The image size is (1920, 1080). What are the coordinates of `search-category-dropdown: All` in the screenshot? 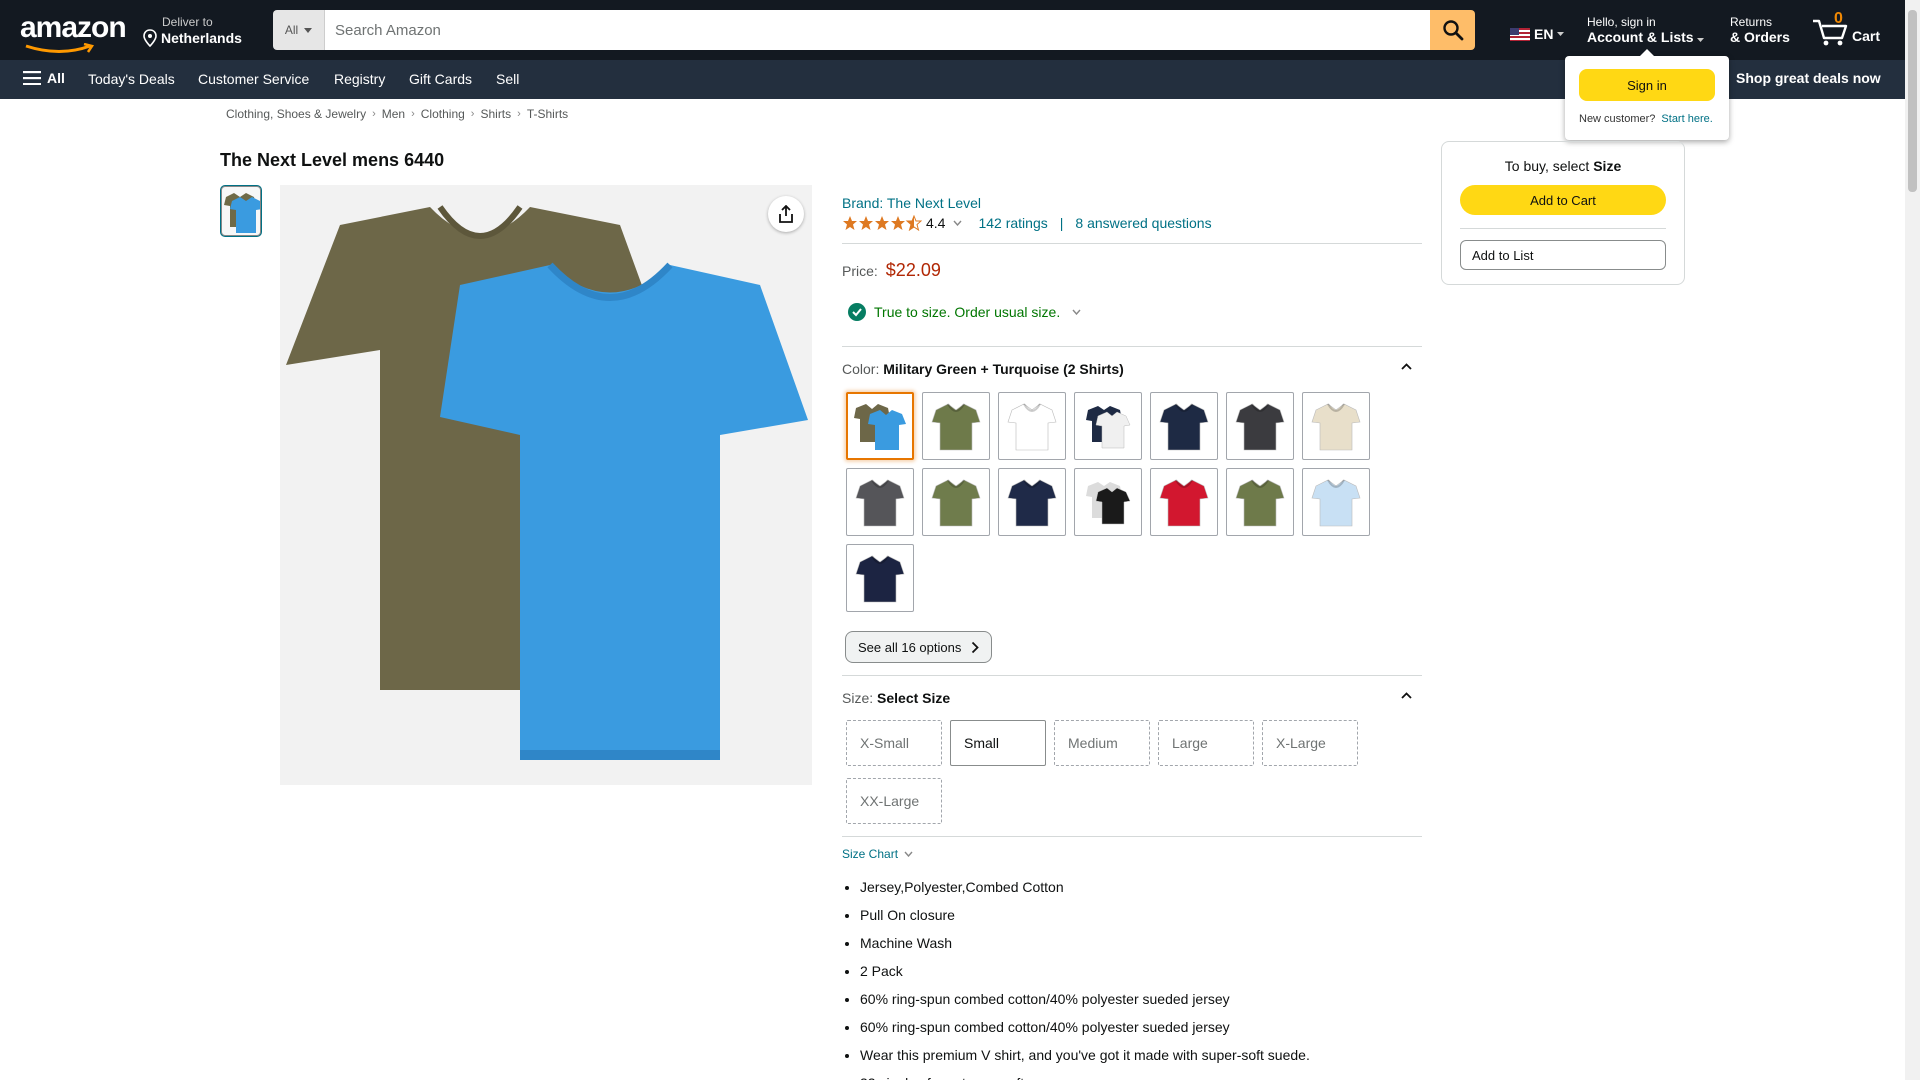 It's located at (299, 30).